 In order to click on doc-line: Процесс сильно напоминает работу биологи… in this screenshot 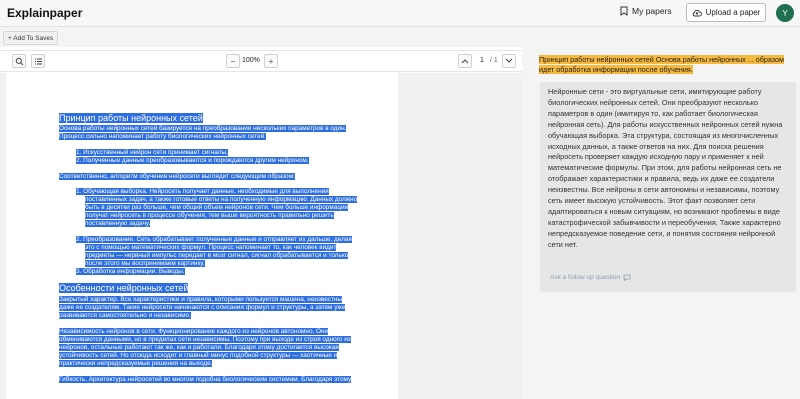, I will do `click(163, 136)`.